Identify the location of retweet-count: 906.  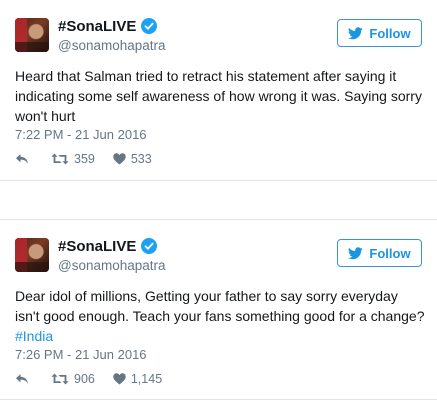
(84, 379).